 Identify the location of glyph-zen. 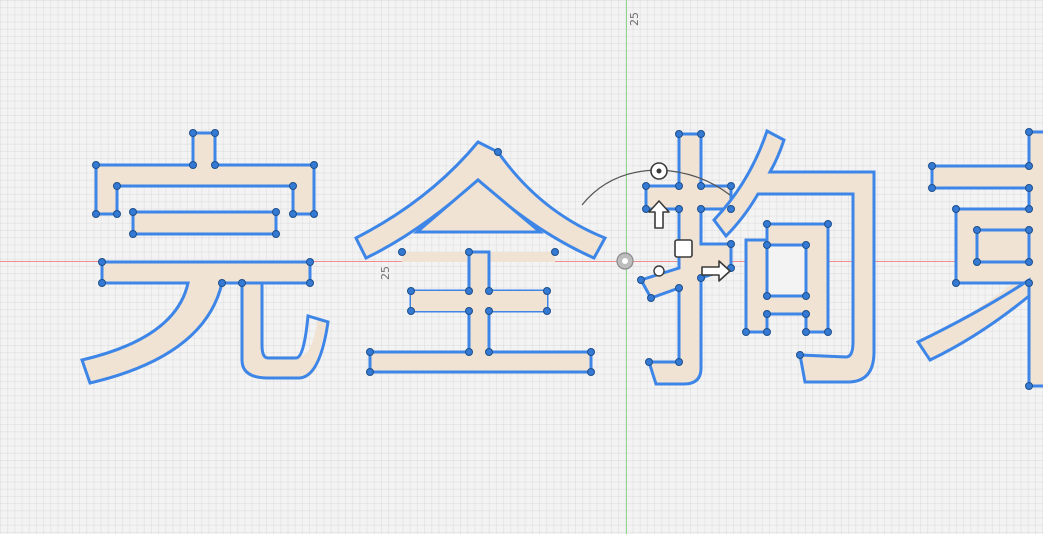
(480, 258).